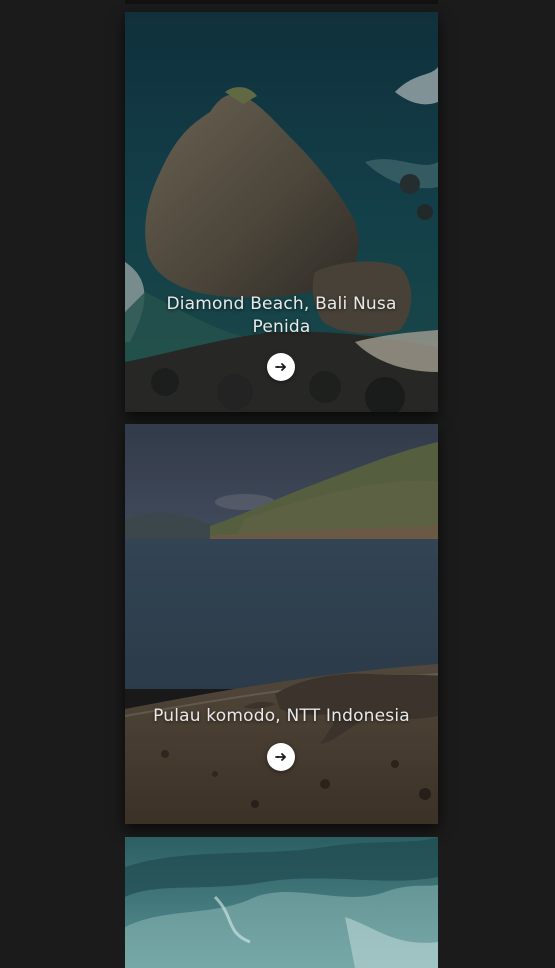 The height and width of the screenshot is (968, 555). I want to click on destination-card-next, so click(281, 902).